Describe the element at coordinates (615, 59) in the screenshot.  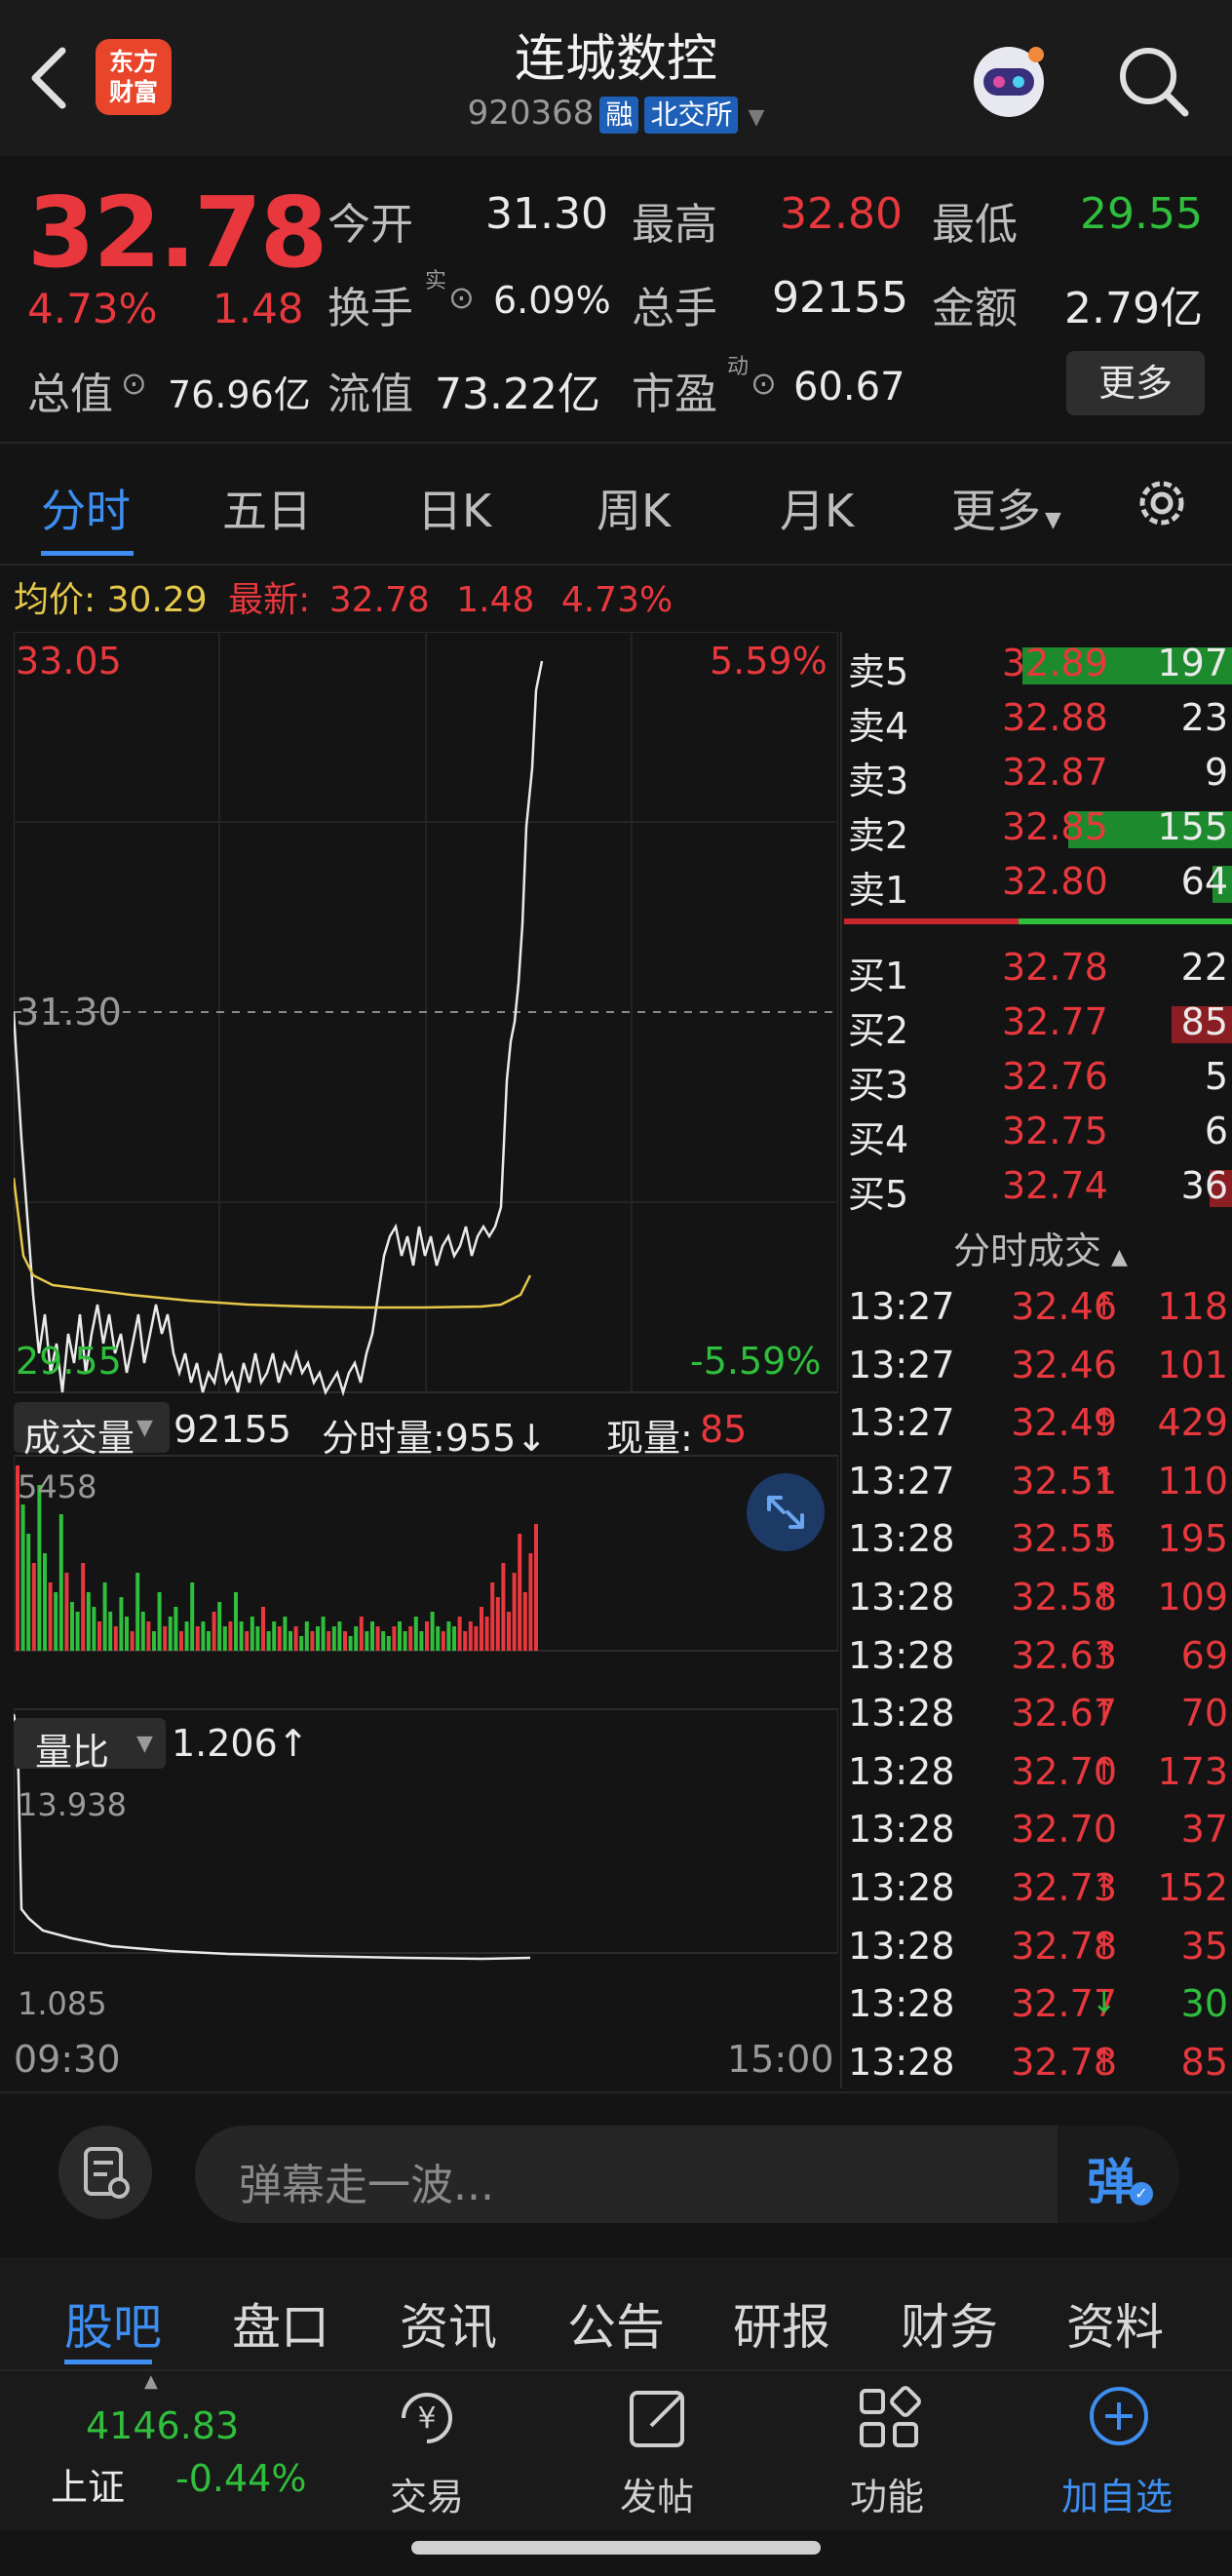
I see `stock-name: 连城数控` at that location.